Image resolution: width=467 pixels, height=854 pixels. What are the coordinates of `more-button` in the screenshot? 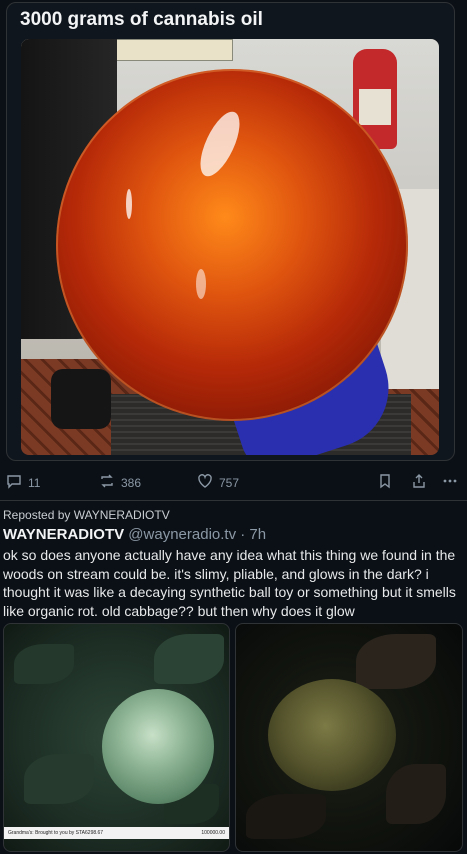 It's located at (450, 482).